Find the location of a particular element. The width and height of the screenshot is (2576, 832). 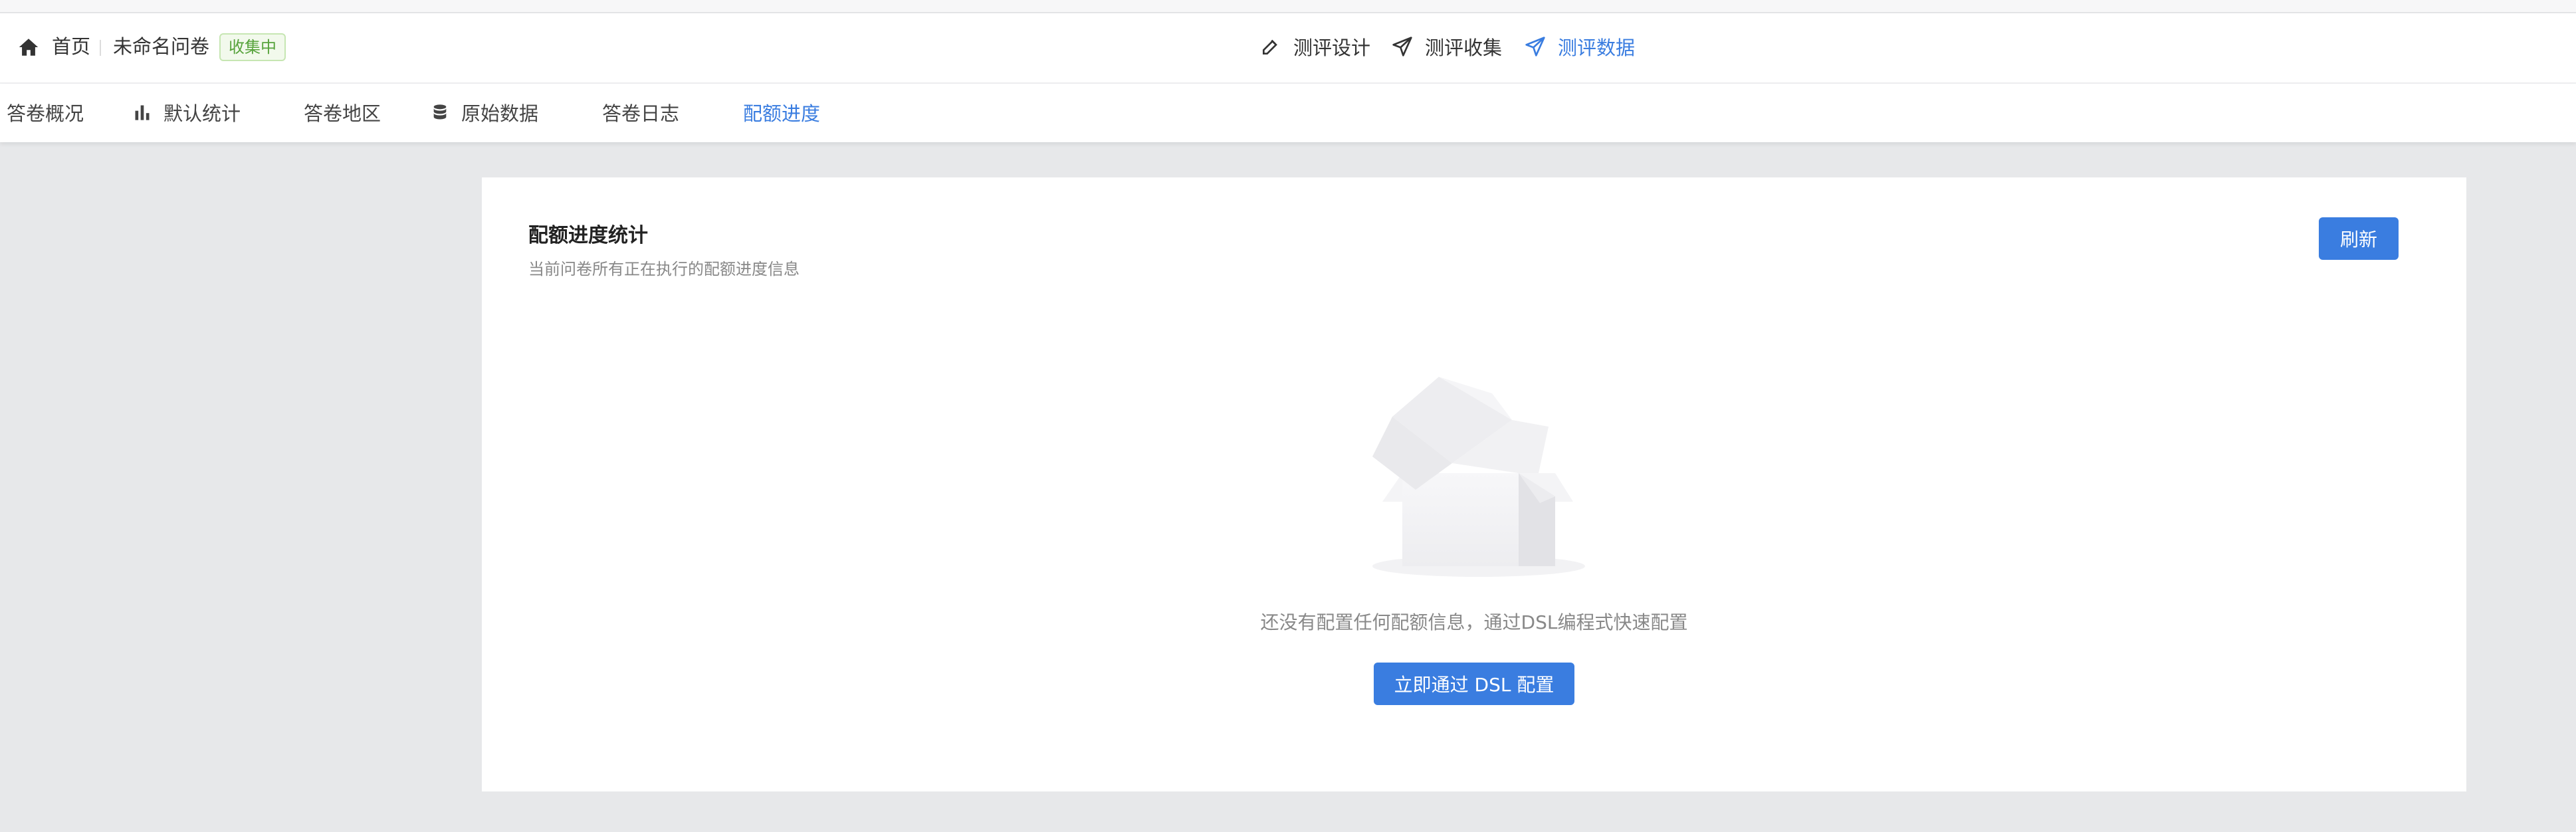

home-link: 首页 is located at coordinates (71, 46).